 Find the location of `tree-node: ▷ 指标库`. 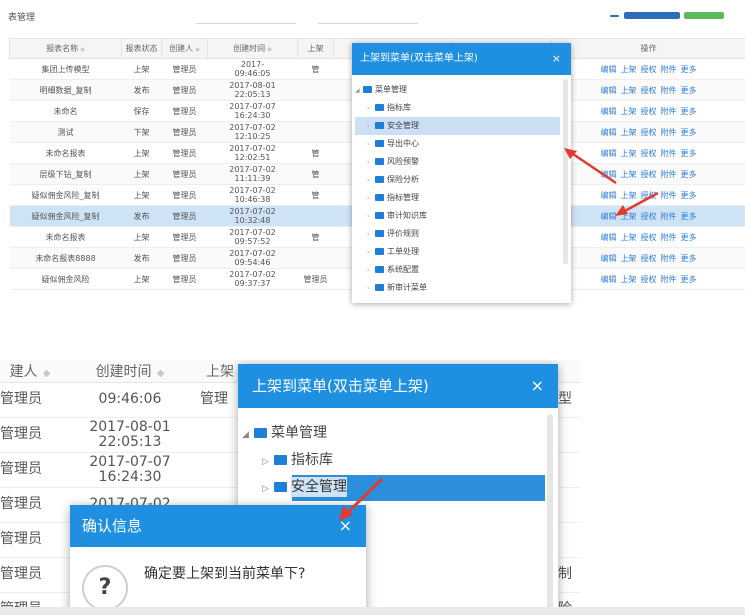

tree-node: ▷ 指标库 is located at coordinates (394, 460).